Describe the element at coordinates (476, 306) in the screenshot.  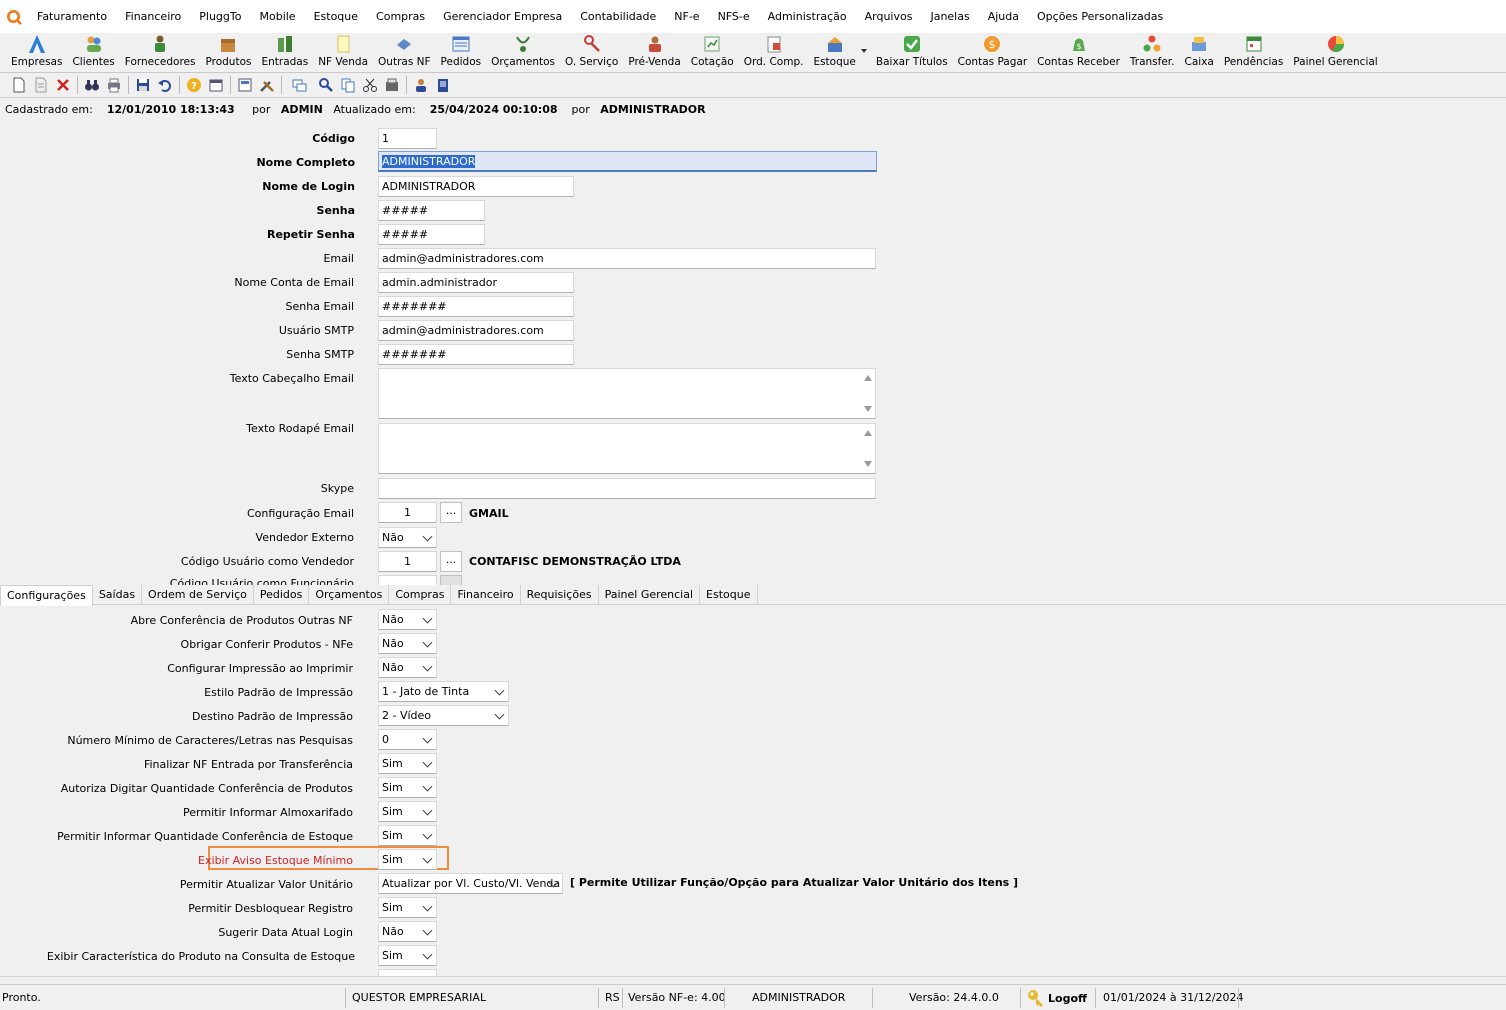
I see `senha-email-field: #######` at that location.